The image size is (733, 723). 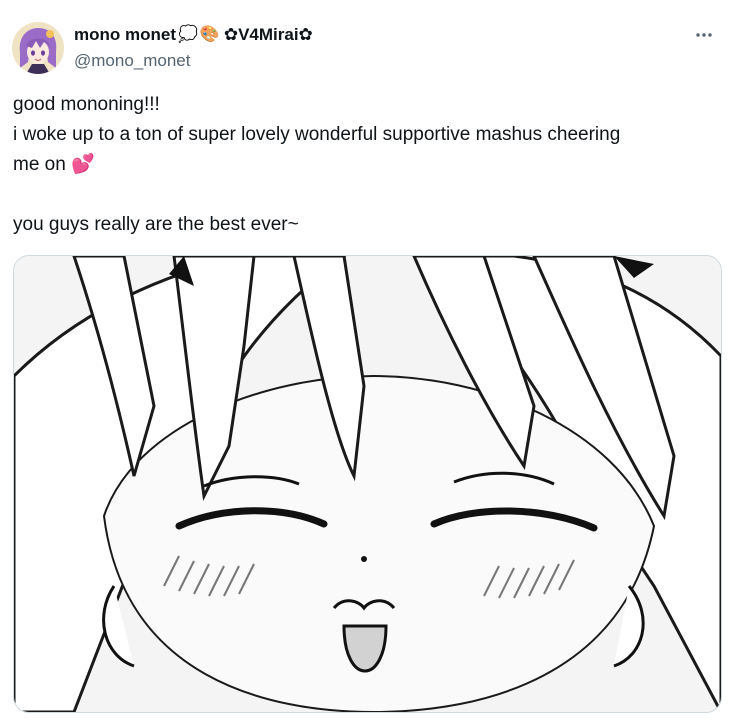 What do you see at coordinates (209, 34) in the screenshot?
I see `palette-icon: 🎨` at bounding box center [209, 34].